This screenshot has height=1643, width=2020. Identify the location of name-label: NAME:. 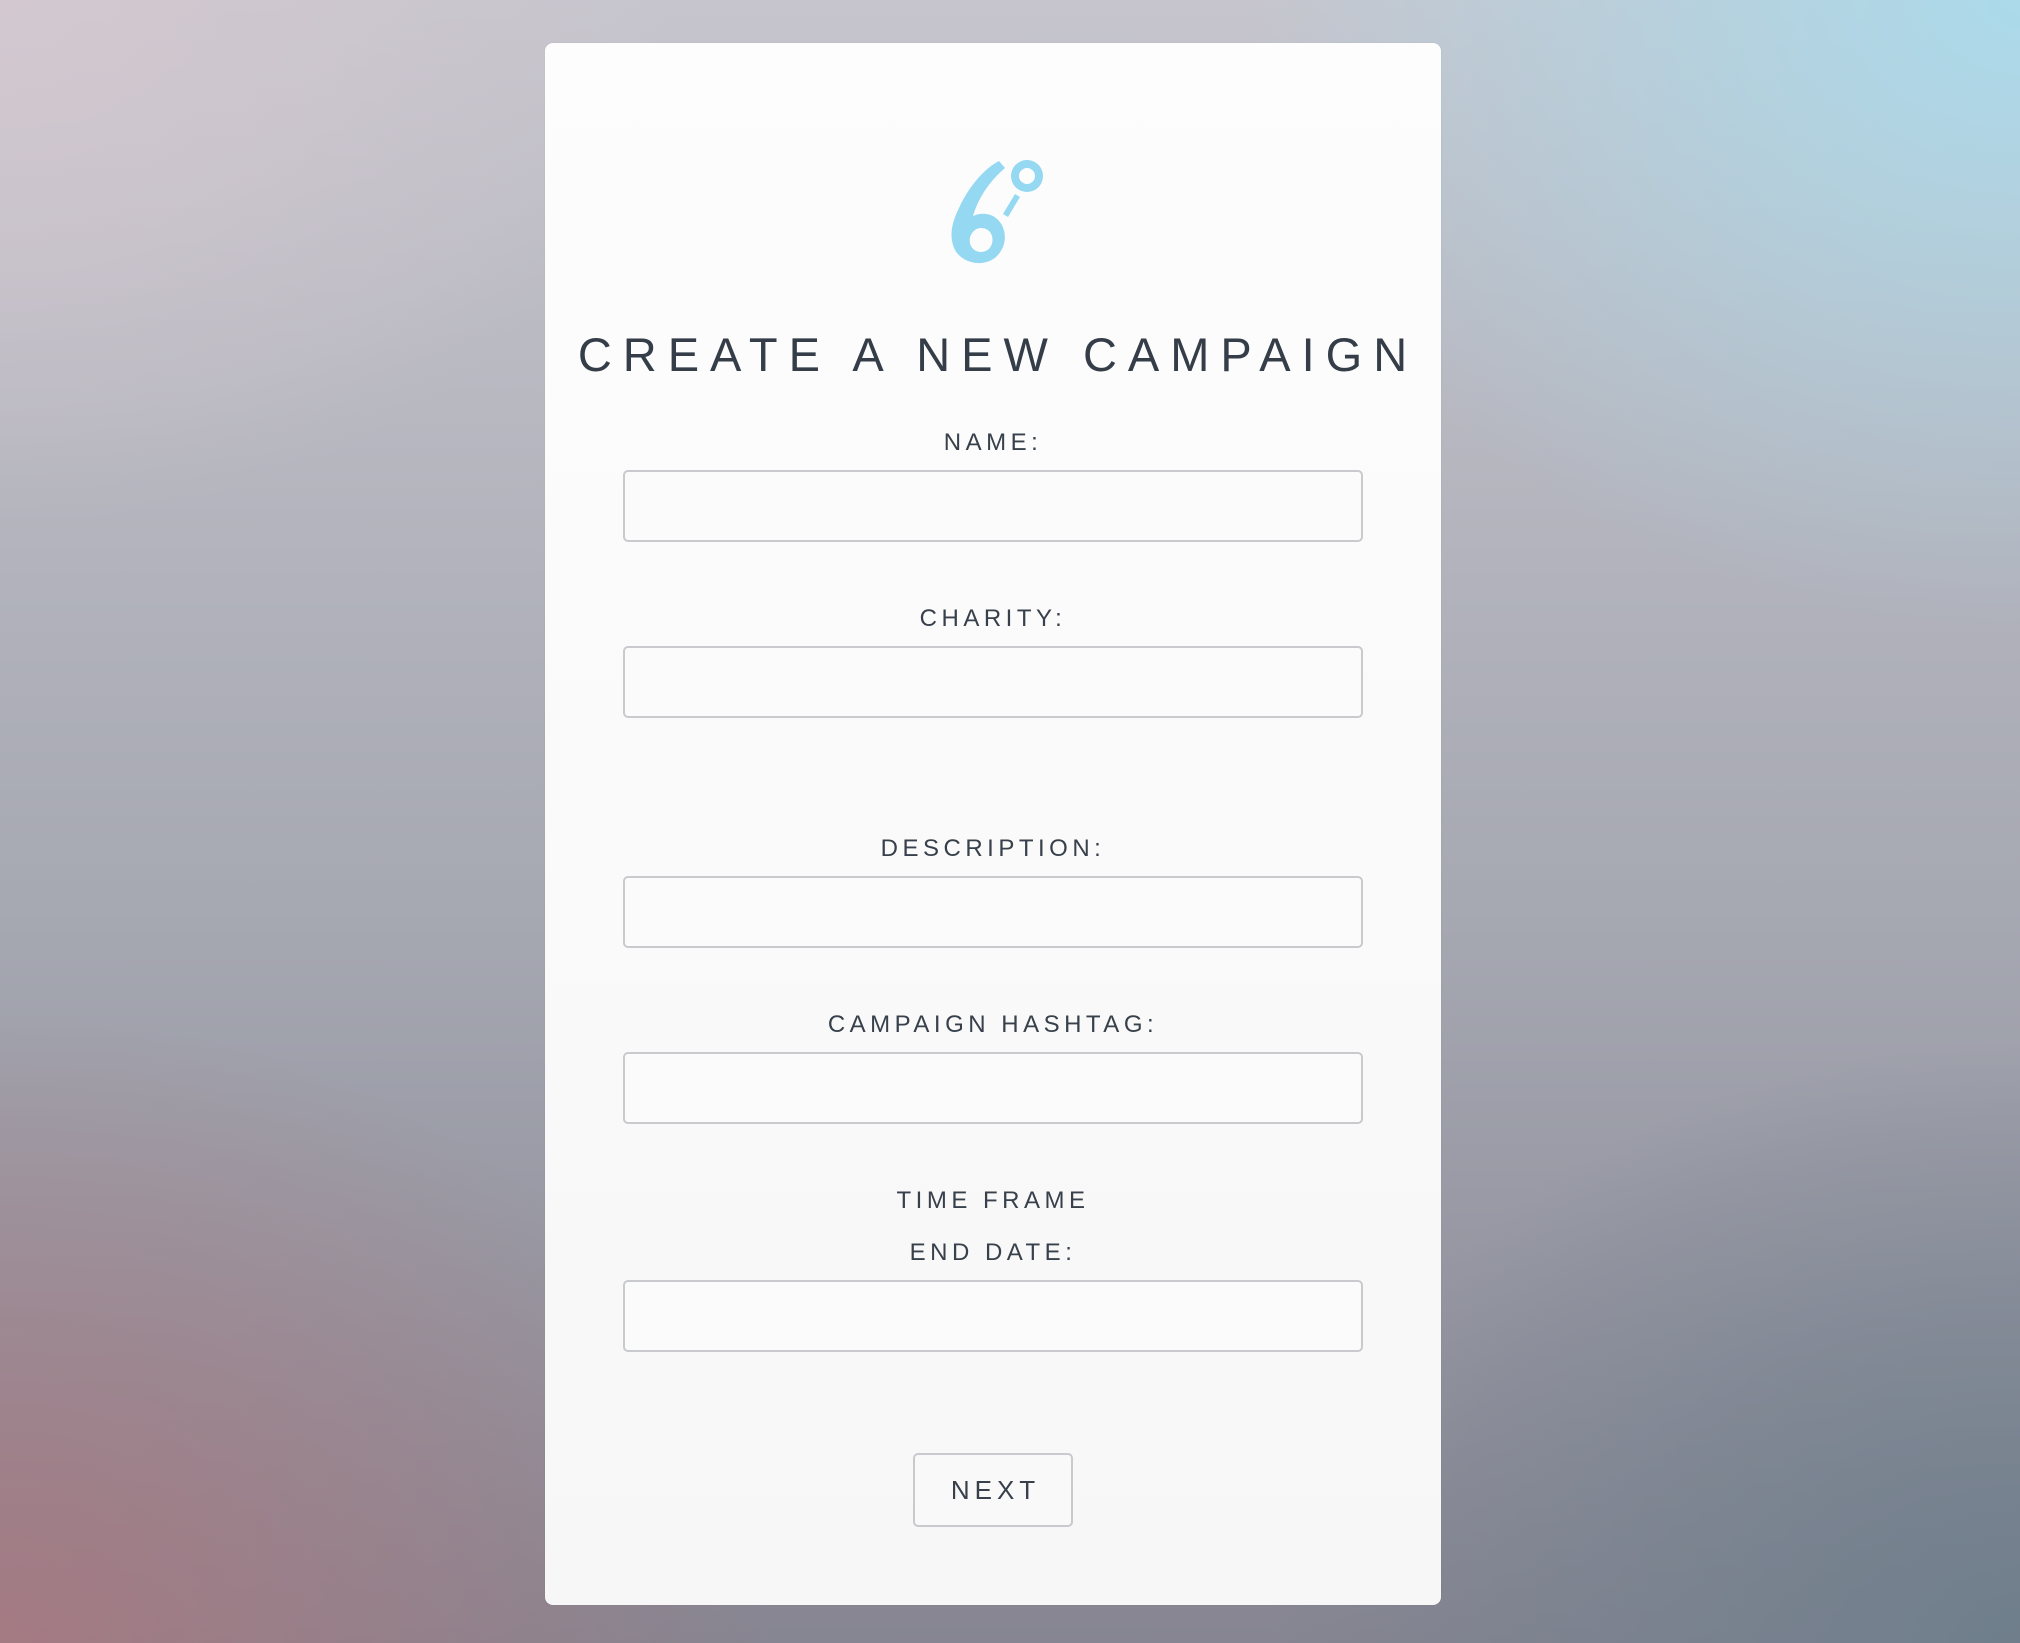
(993, 442).